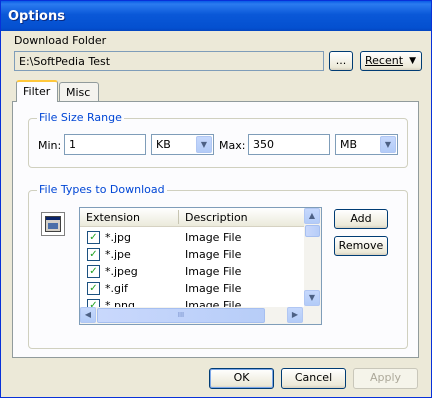 The image size is (432, 398). I want to click on row-extension: *.jpe, so click(118, 254).